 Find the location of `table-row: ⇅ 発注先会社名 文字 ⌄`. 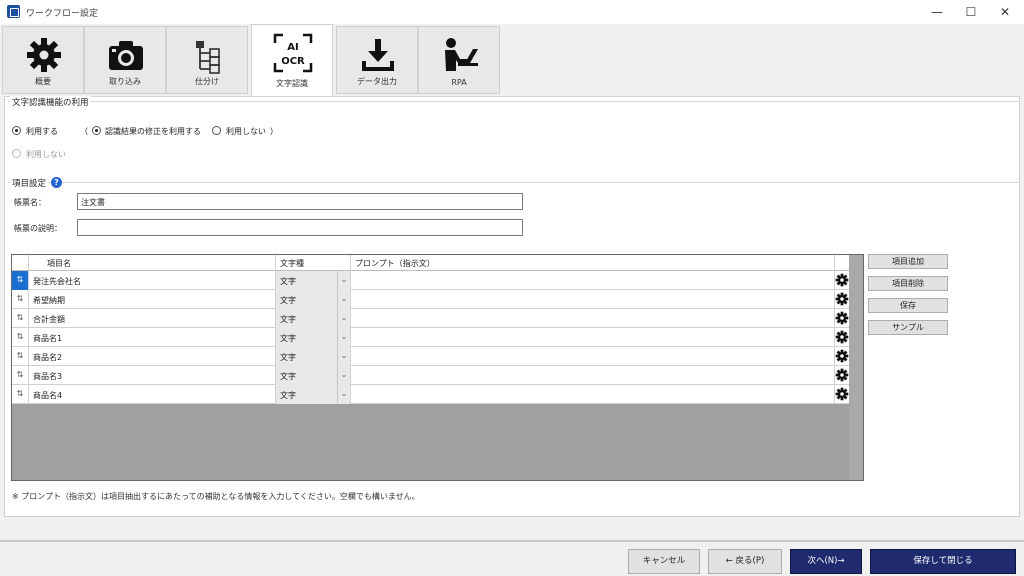

table-row: ⇅ 発注先会社名 文字 ⌄ is located at coordinates (430, 280).